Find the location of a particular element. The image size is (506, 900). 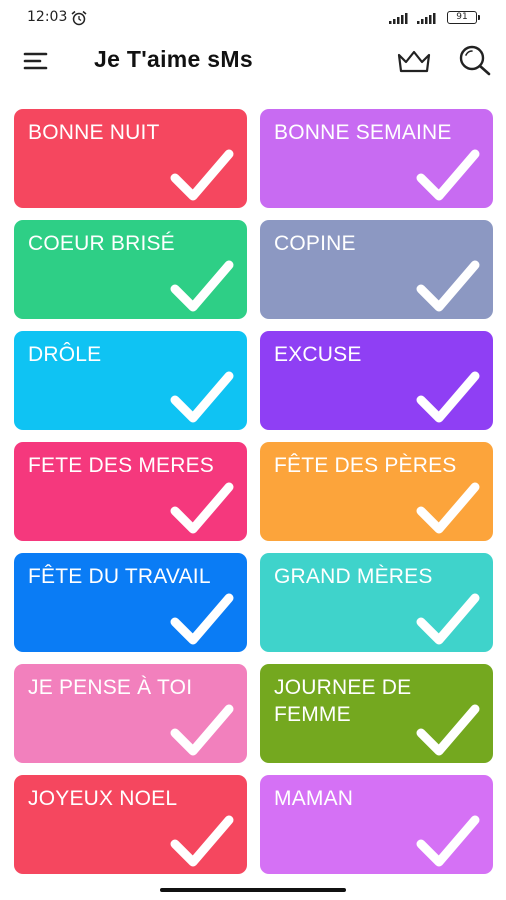

category-card: FÊTE DU TRAVAIL is located at coordinates (130, 602).